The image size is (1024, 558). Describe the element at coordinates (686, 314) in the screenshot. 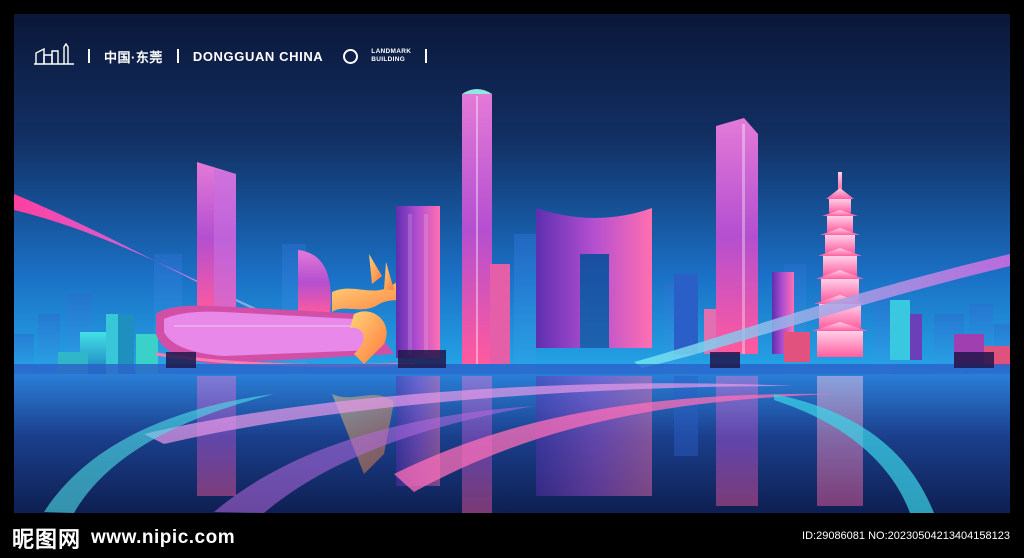

I see `tower-blue` at that location.